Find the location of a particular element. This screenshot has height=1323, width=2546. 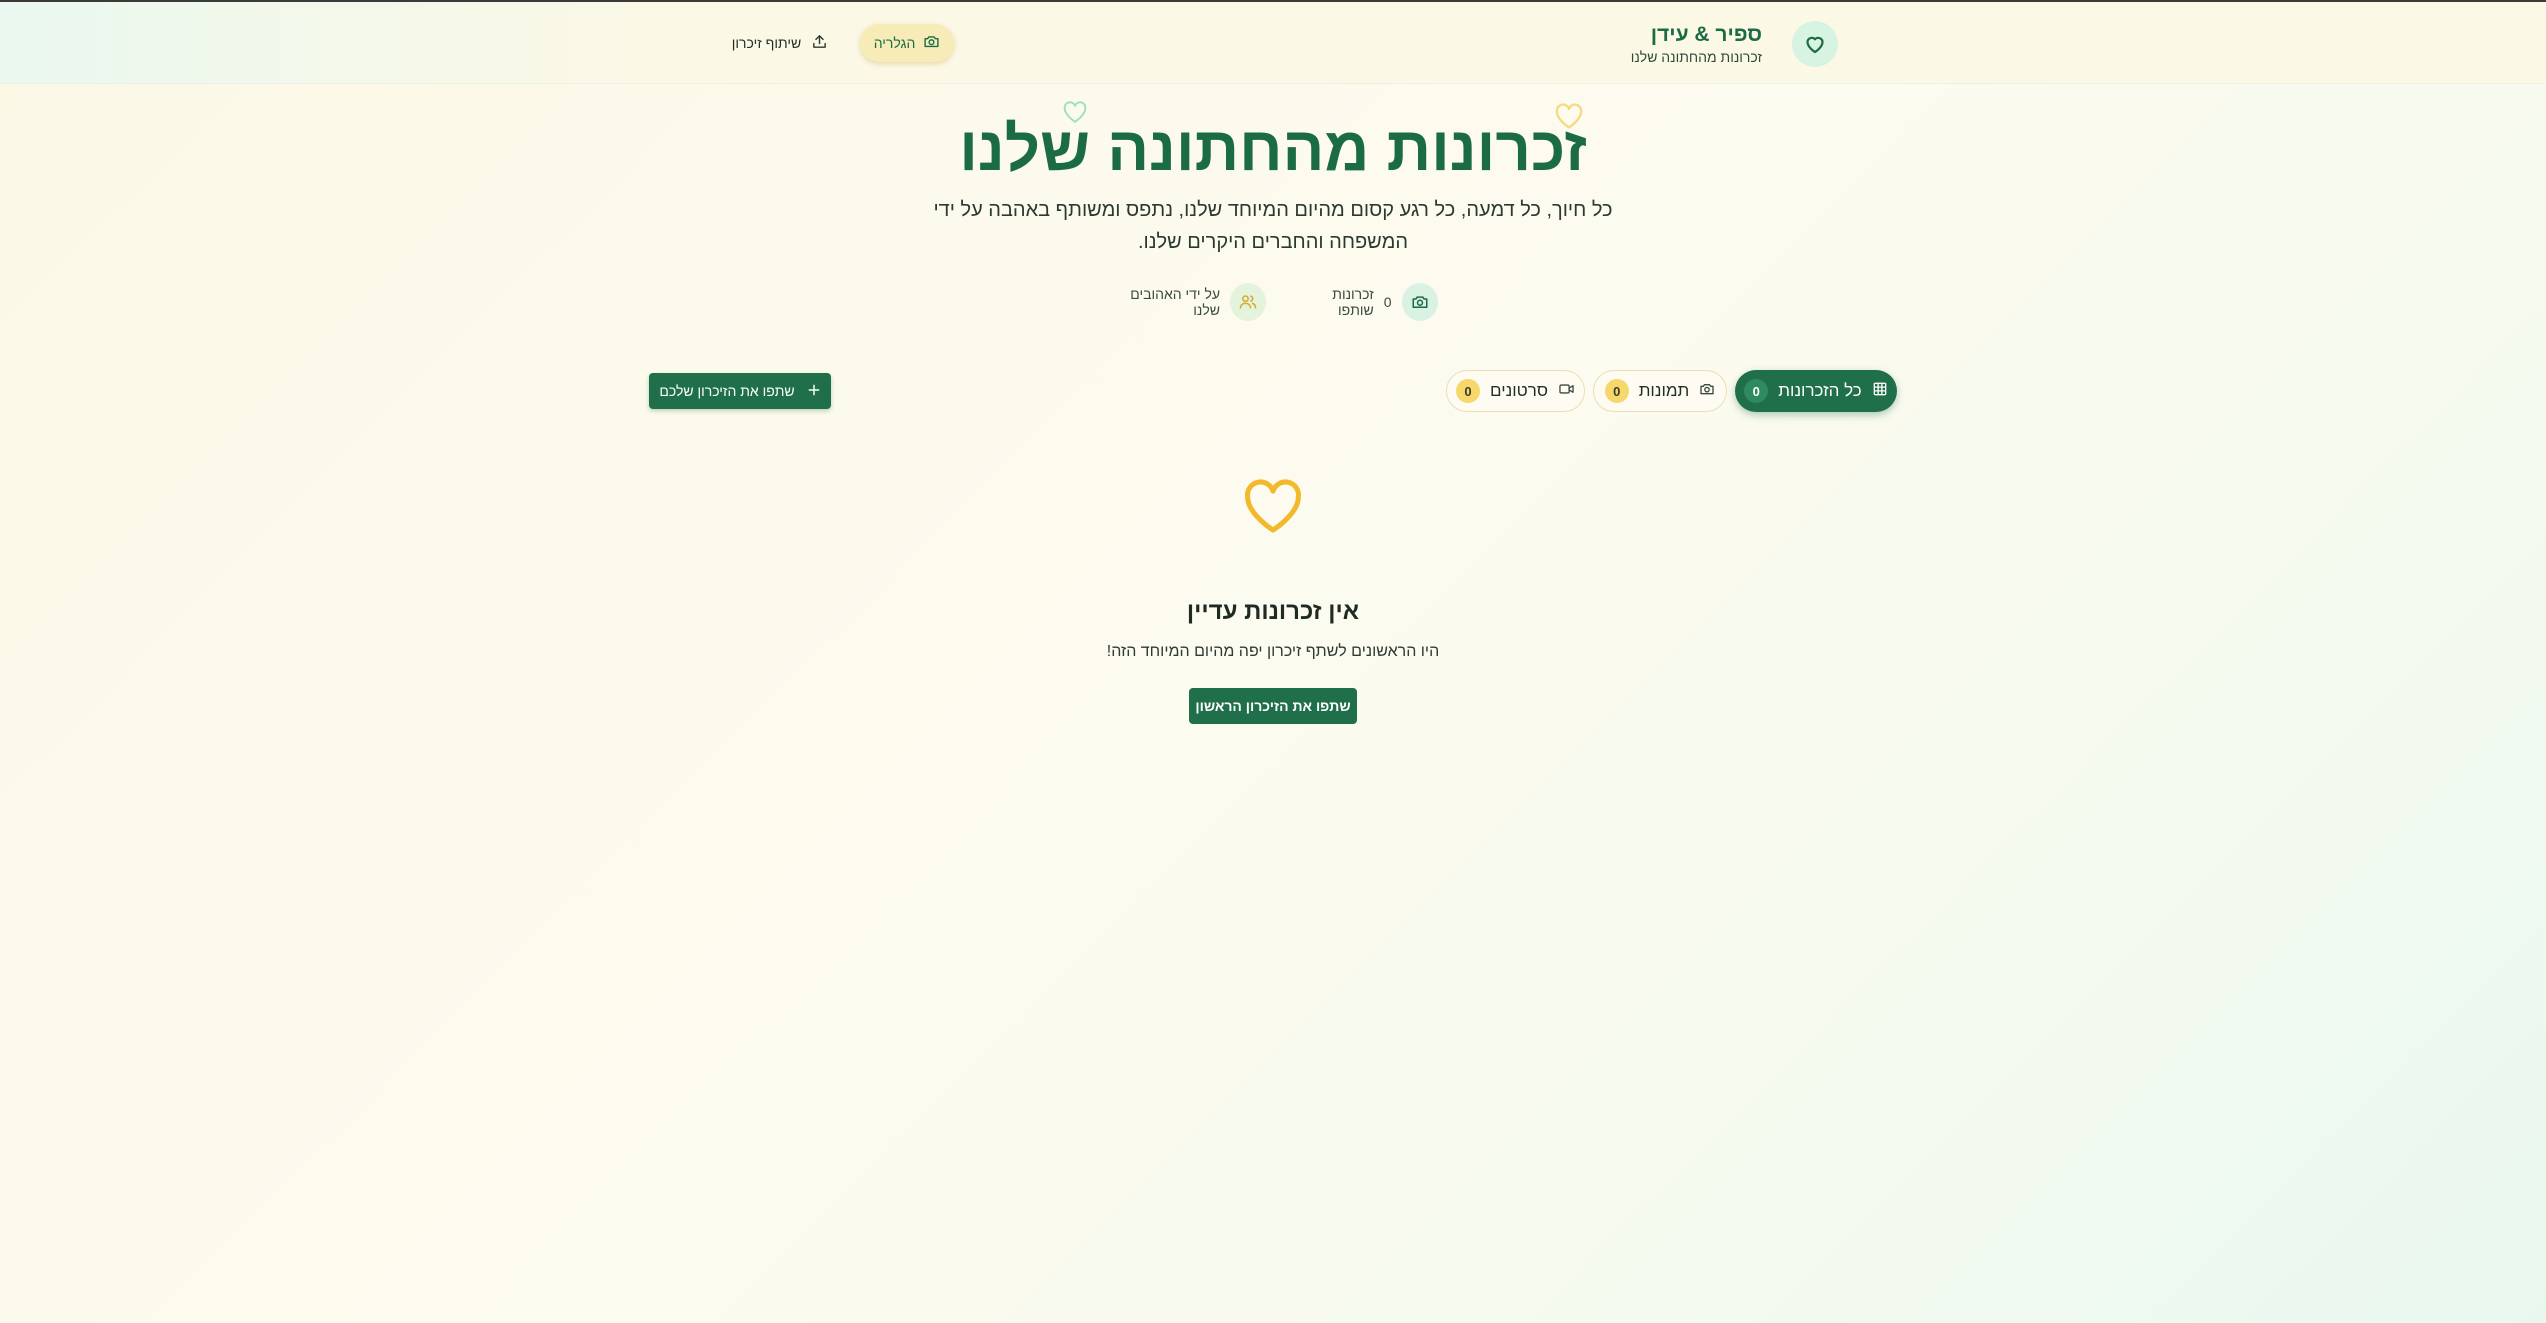

share-memory-label: שתפו את הזיכרון שלכם is located at coordinates (727, 391).